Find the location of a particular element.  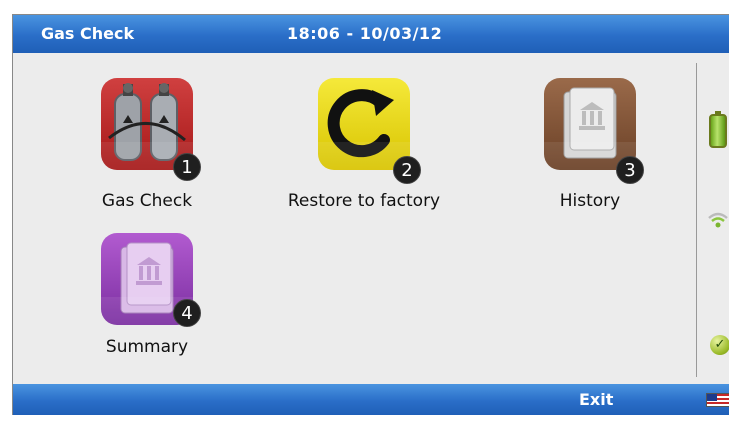

tile-label: Summary is located at coordinates (147, 347).